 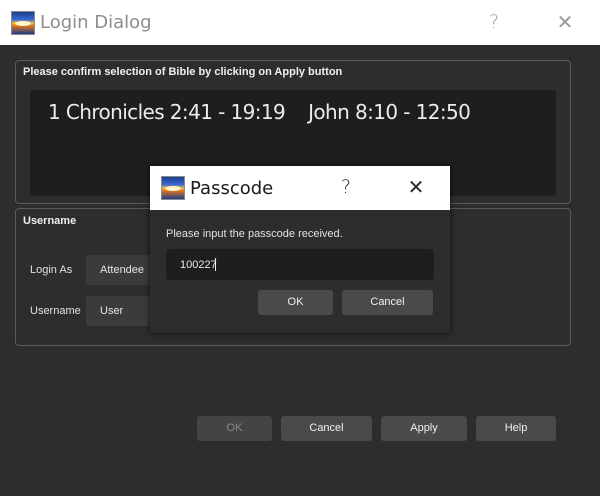 What do you see at coordinates (96, 22) in the screenshot?
I see `window-title: Login Dialog` at bounding box center [96, 22].